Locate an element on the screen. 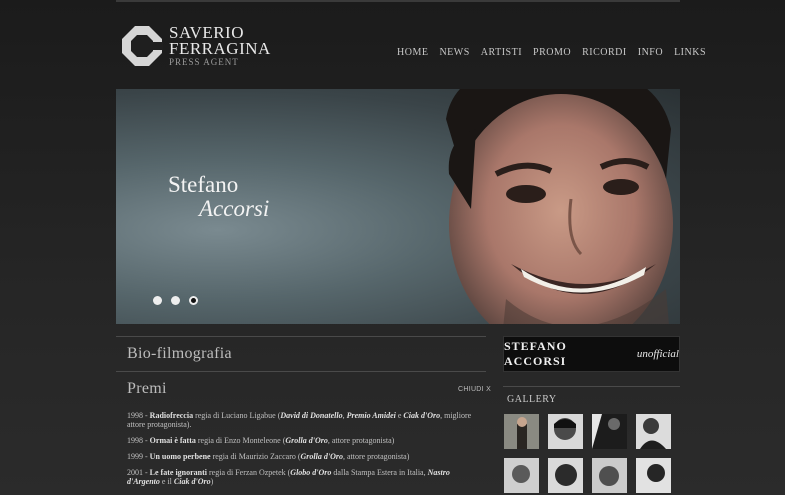 This screenshot has height=495, width=785. award-text: regia di Luciano Ligabue ( is located at coordinates (237, 415).